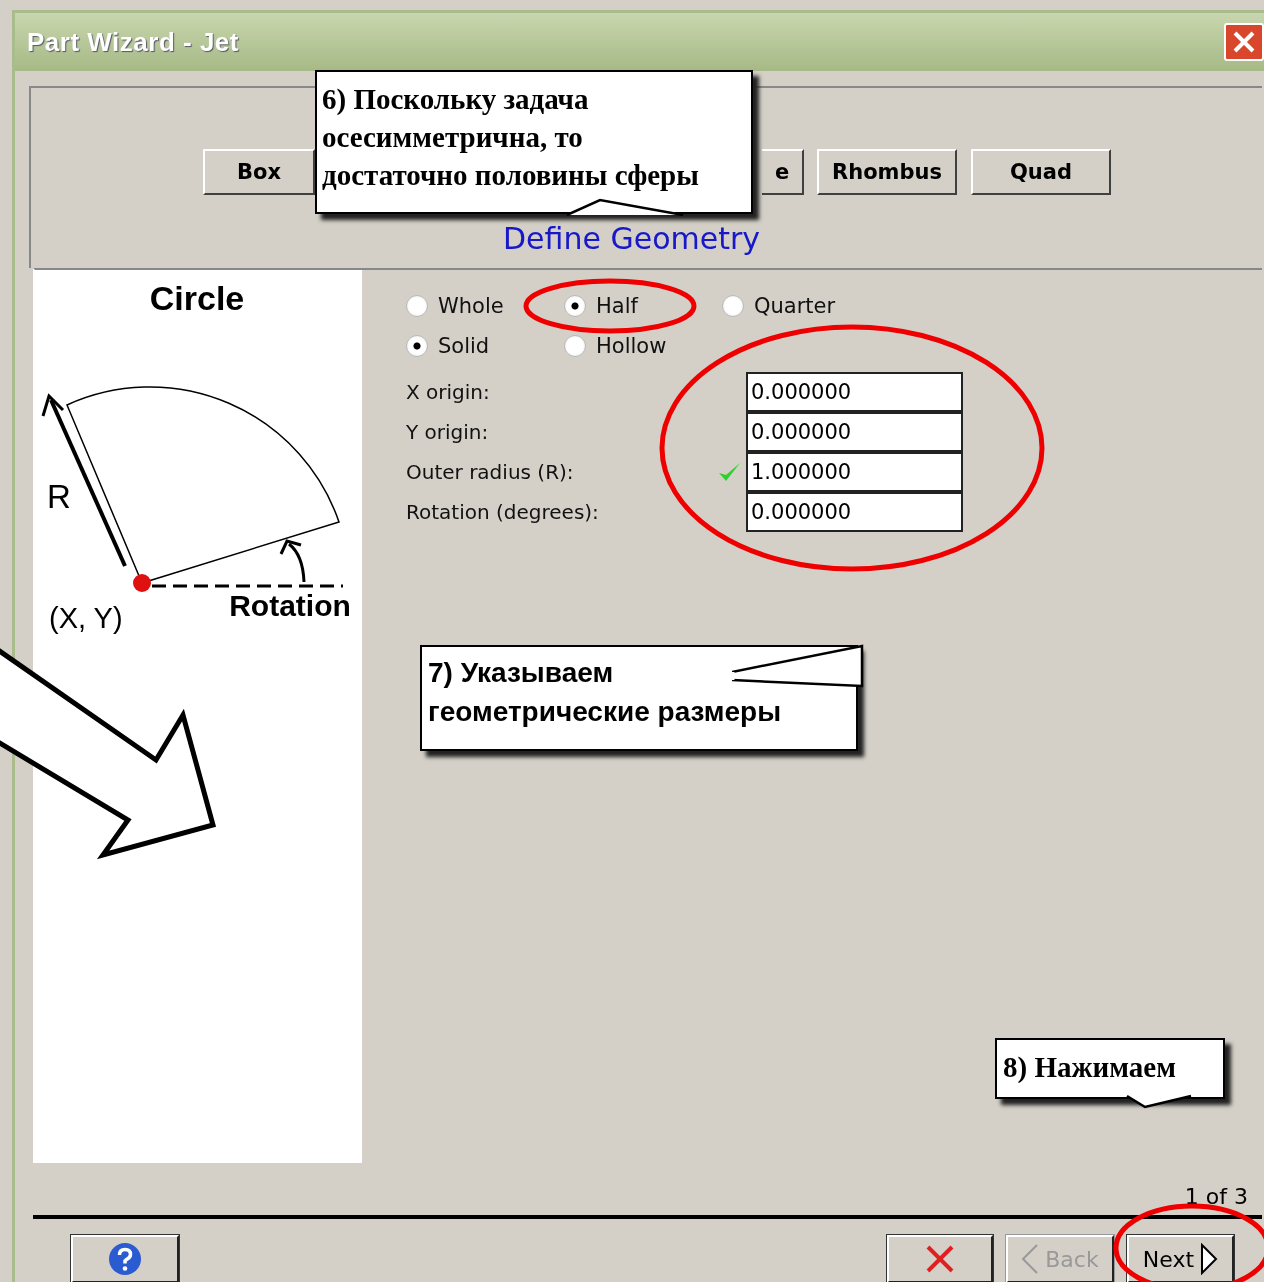 This screenshot has width=1264, height=1282. I want to click on shape-tab: e, so click(783, 172).